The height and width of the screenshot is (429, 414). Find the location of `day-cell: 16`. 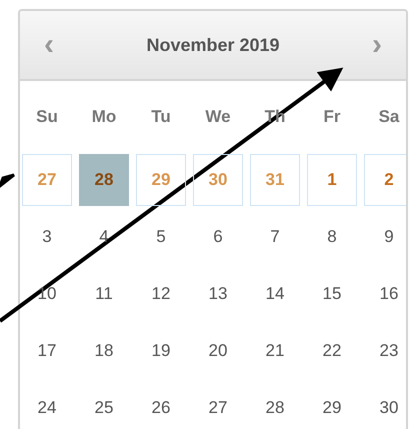

day-cell: 16 is located at coordinates (385, 294).